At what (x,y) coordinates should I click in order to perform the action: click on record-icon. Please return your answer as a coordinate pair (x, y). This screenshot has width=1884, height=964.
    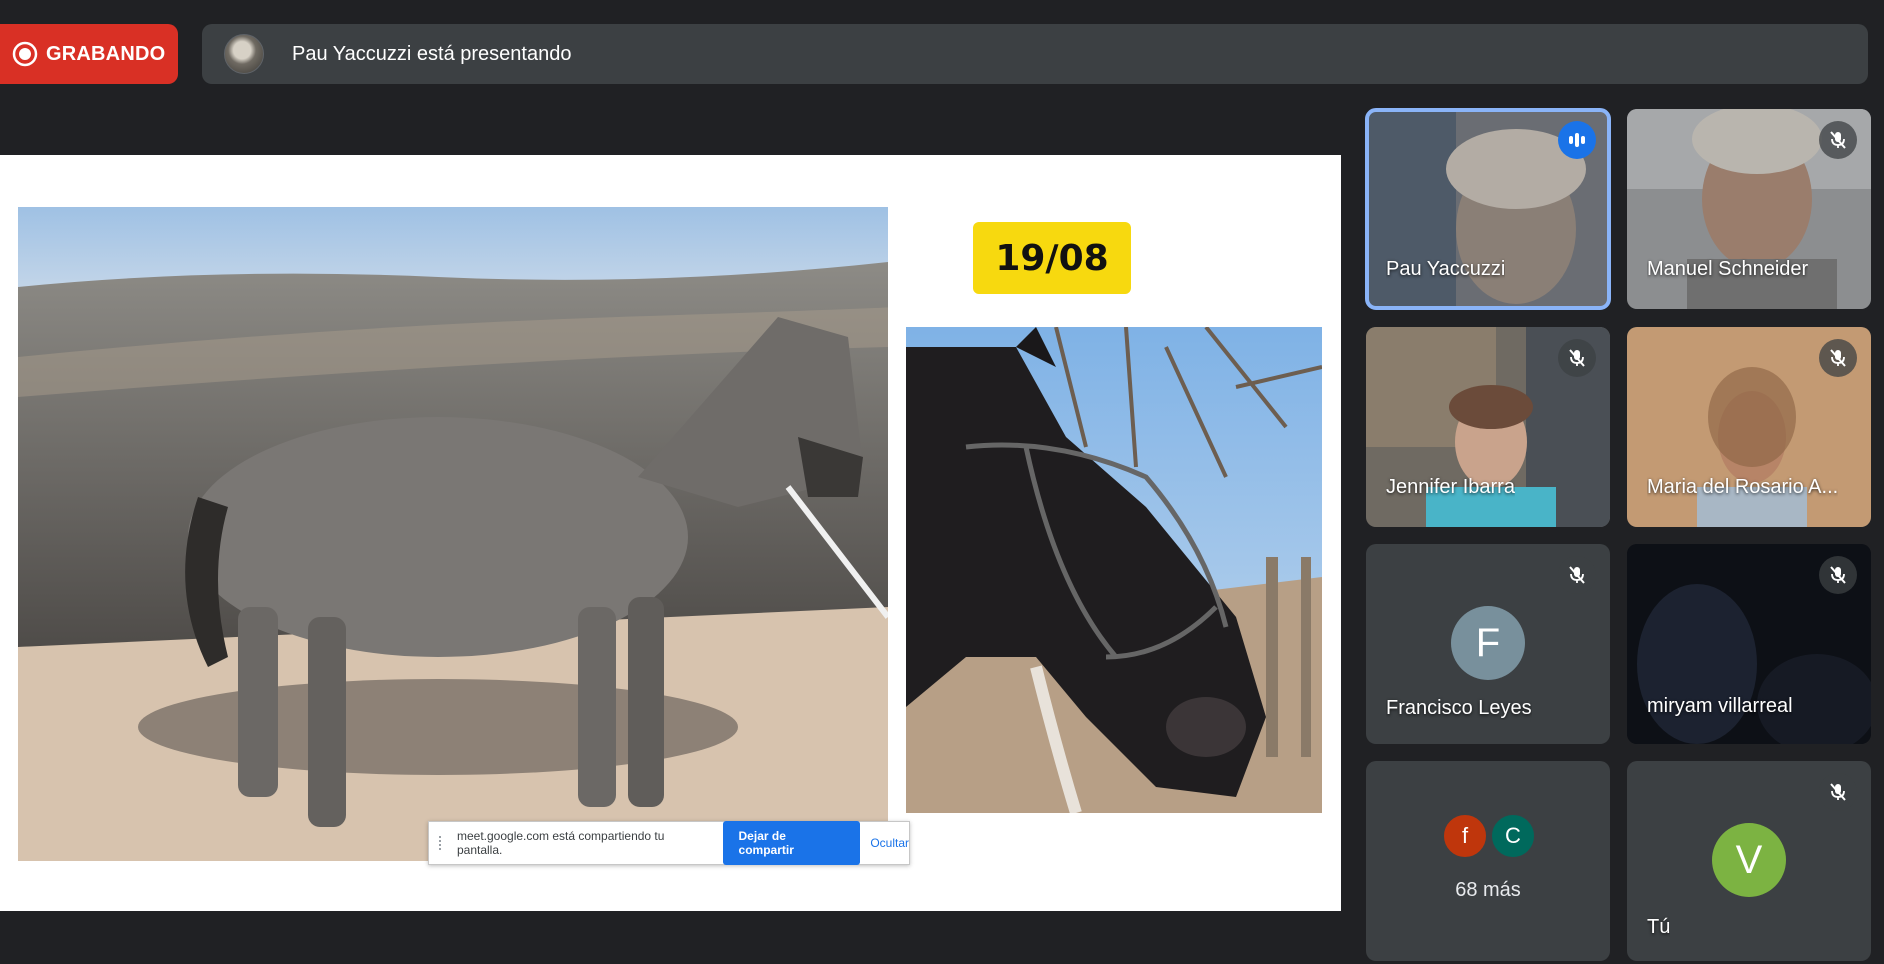
    Looking at the image, I should click on (25, 54).